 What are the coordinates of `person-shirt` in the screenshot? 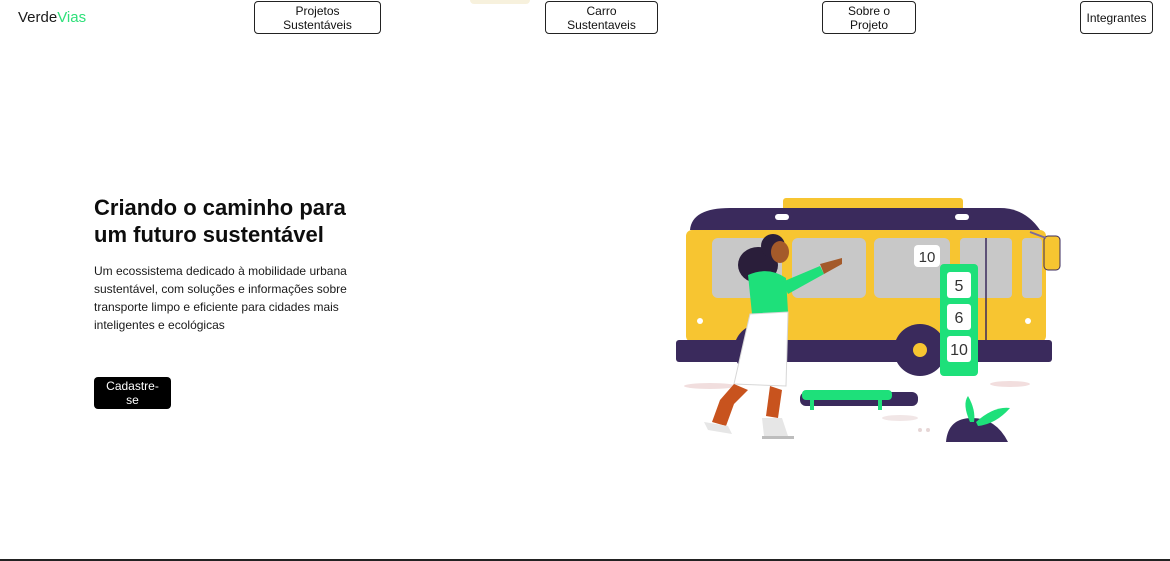 It's located at (768, 292).